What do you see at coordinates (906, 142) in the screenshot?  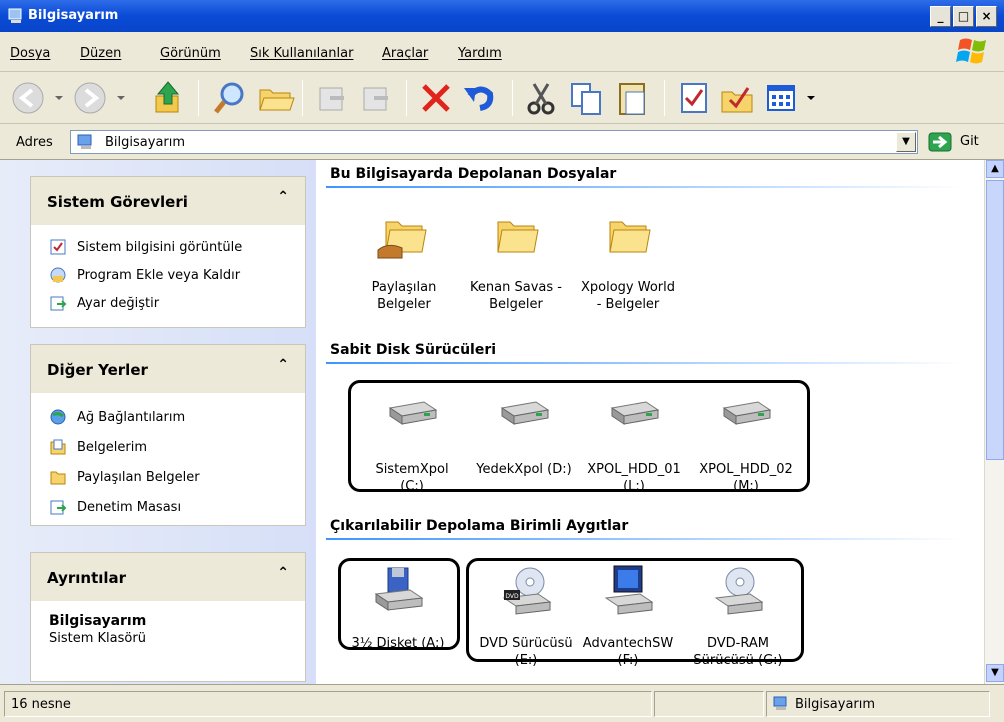 I see `address-dropdown-button: ▼` at bounding box center [906, 142].